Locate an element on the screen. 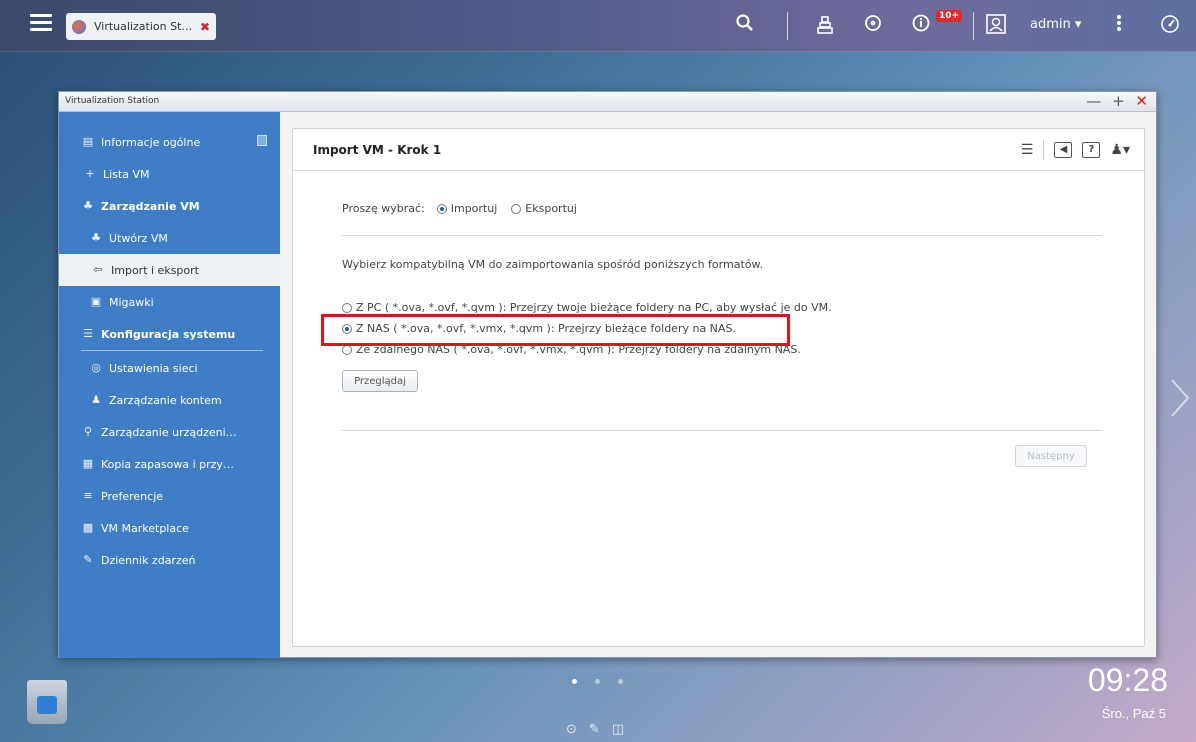  preferences-icon: ≡ is located at coordinates (88, 495).